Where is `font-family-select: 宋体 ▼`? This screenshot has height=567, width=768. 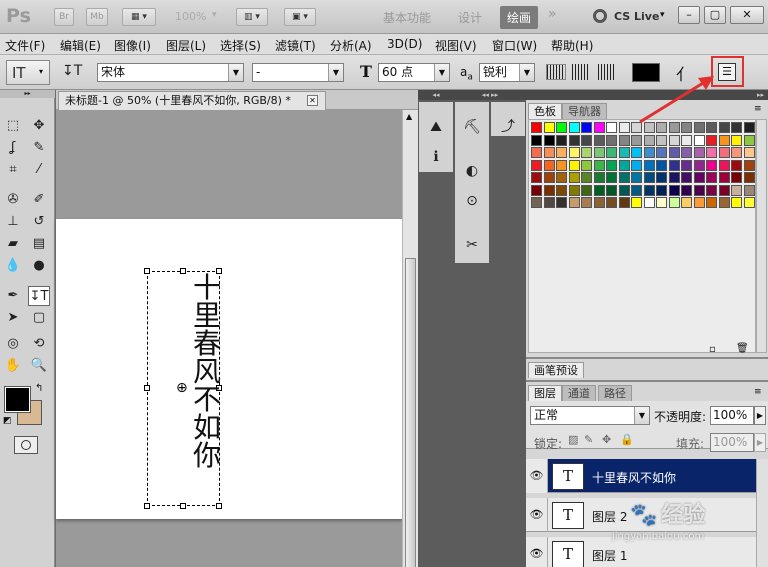 font-family-select: 宋体 ▼ is located at coordinates (170, 72).